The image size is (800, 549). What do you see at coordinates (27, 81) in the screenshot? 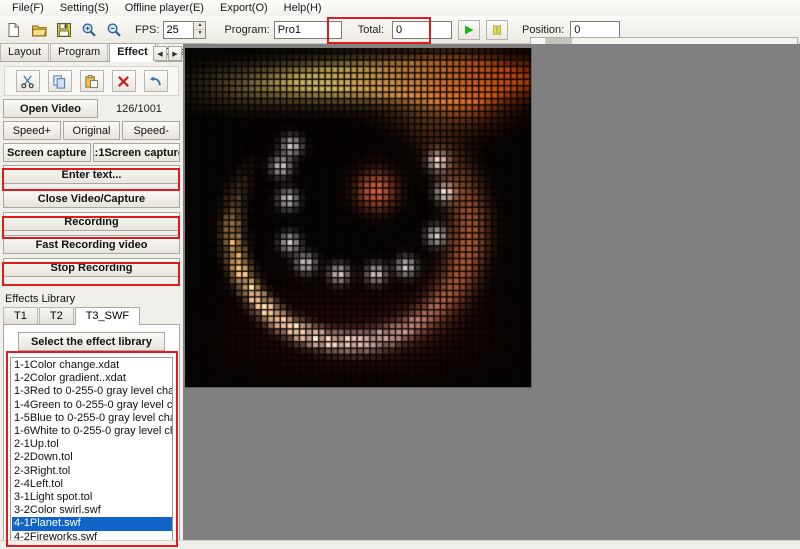
I see `cut-icon` at bounding box center [27, 81].